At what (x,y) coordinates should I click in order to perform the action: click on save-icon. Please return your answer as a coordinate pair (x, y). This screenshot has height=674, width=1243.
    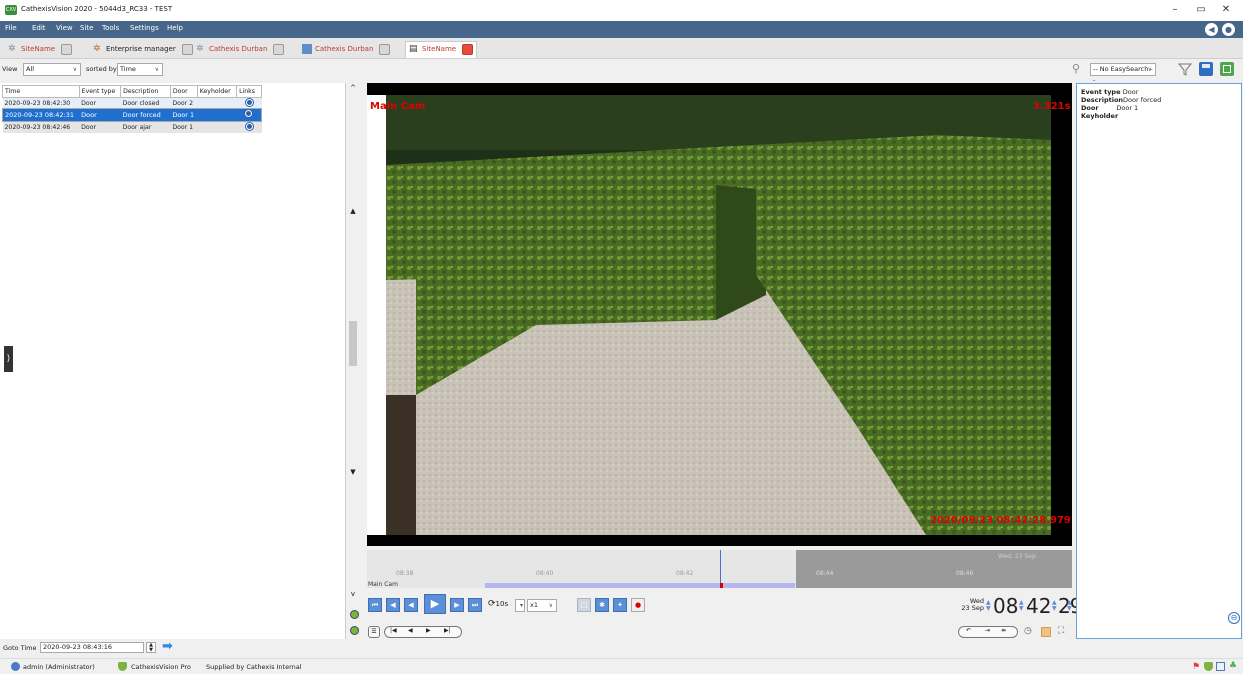
    Looking at the image, I should click on (1206, 69).